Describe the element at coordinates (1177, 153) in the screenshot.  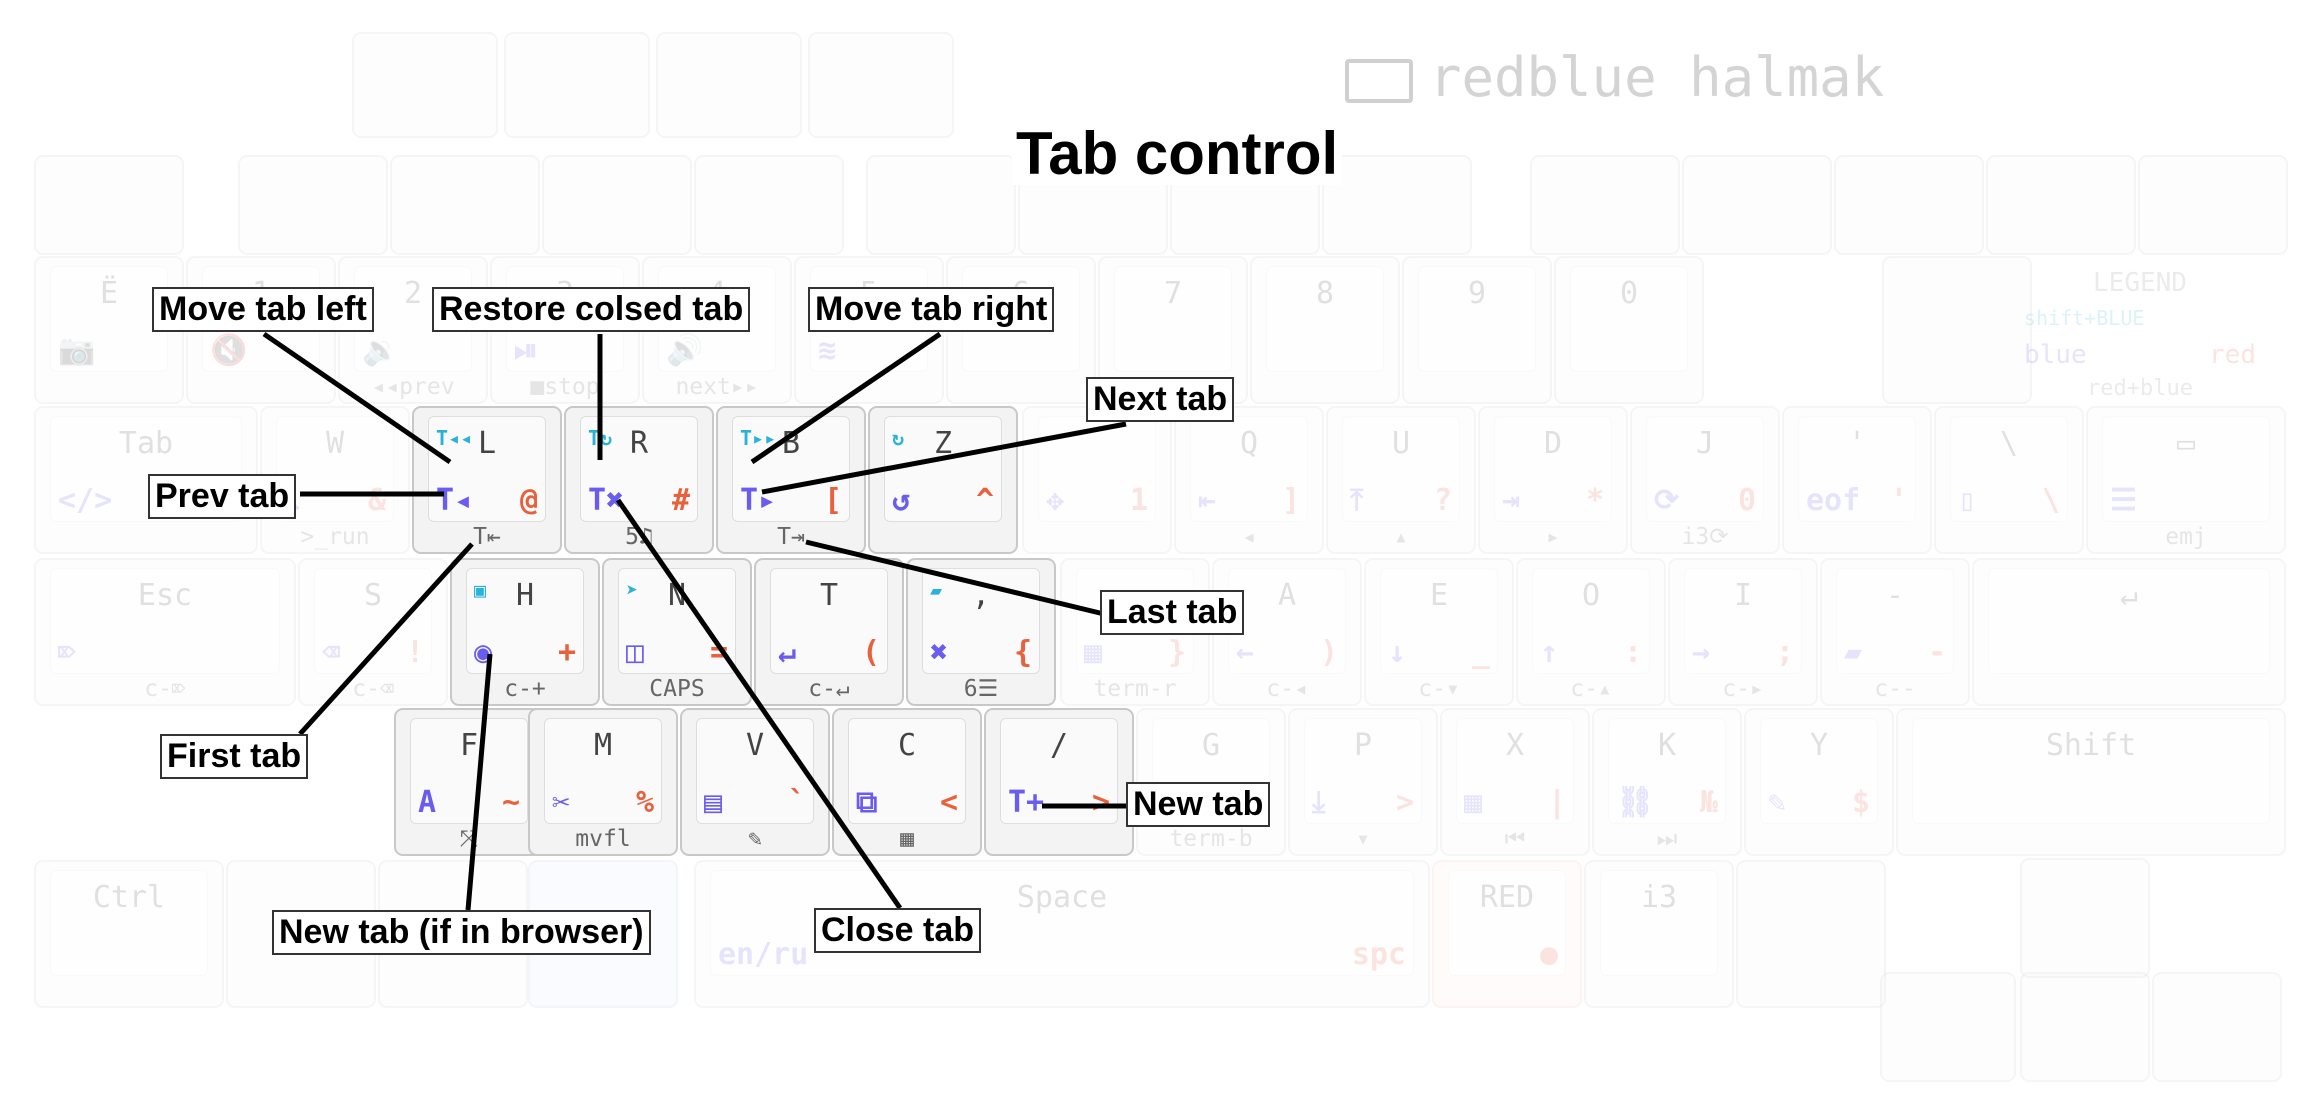
I see `diagram-title: Tab control` at that location.